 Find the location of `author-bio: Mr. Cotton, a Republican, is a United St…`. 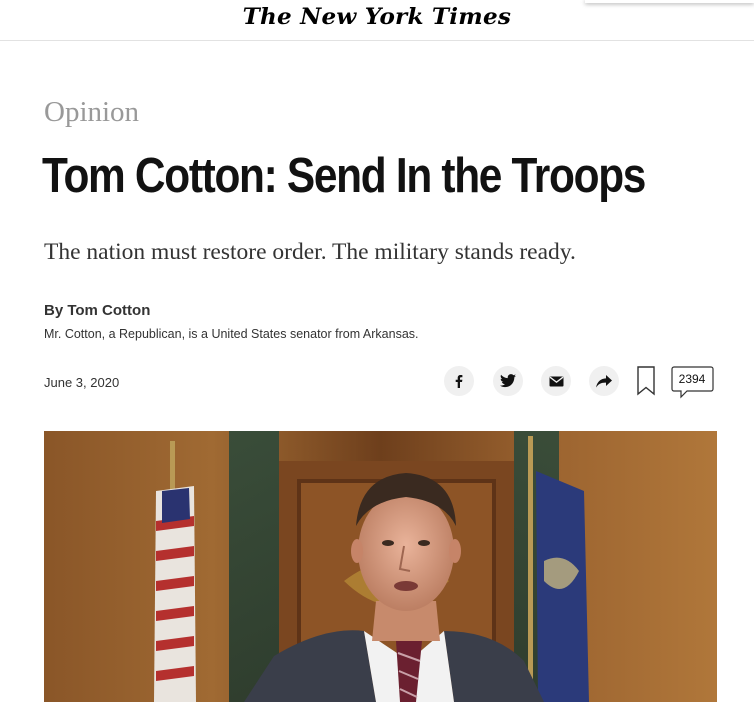

author-bio: Mr. Cotton, a Republican, is a United St… is located at coordinates (231, 334).